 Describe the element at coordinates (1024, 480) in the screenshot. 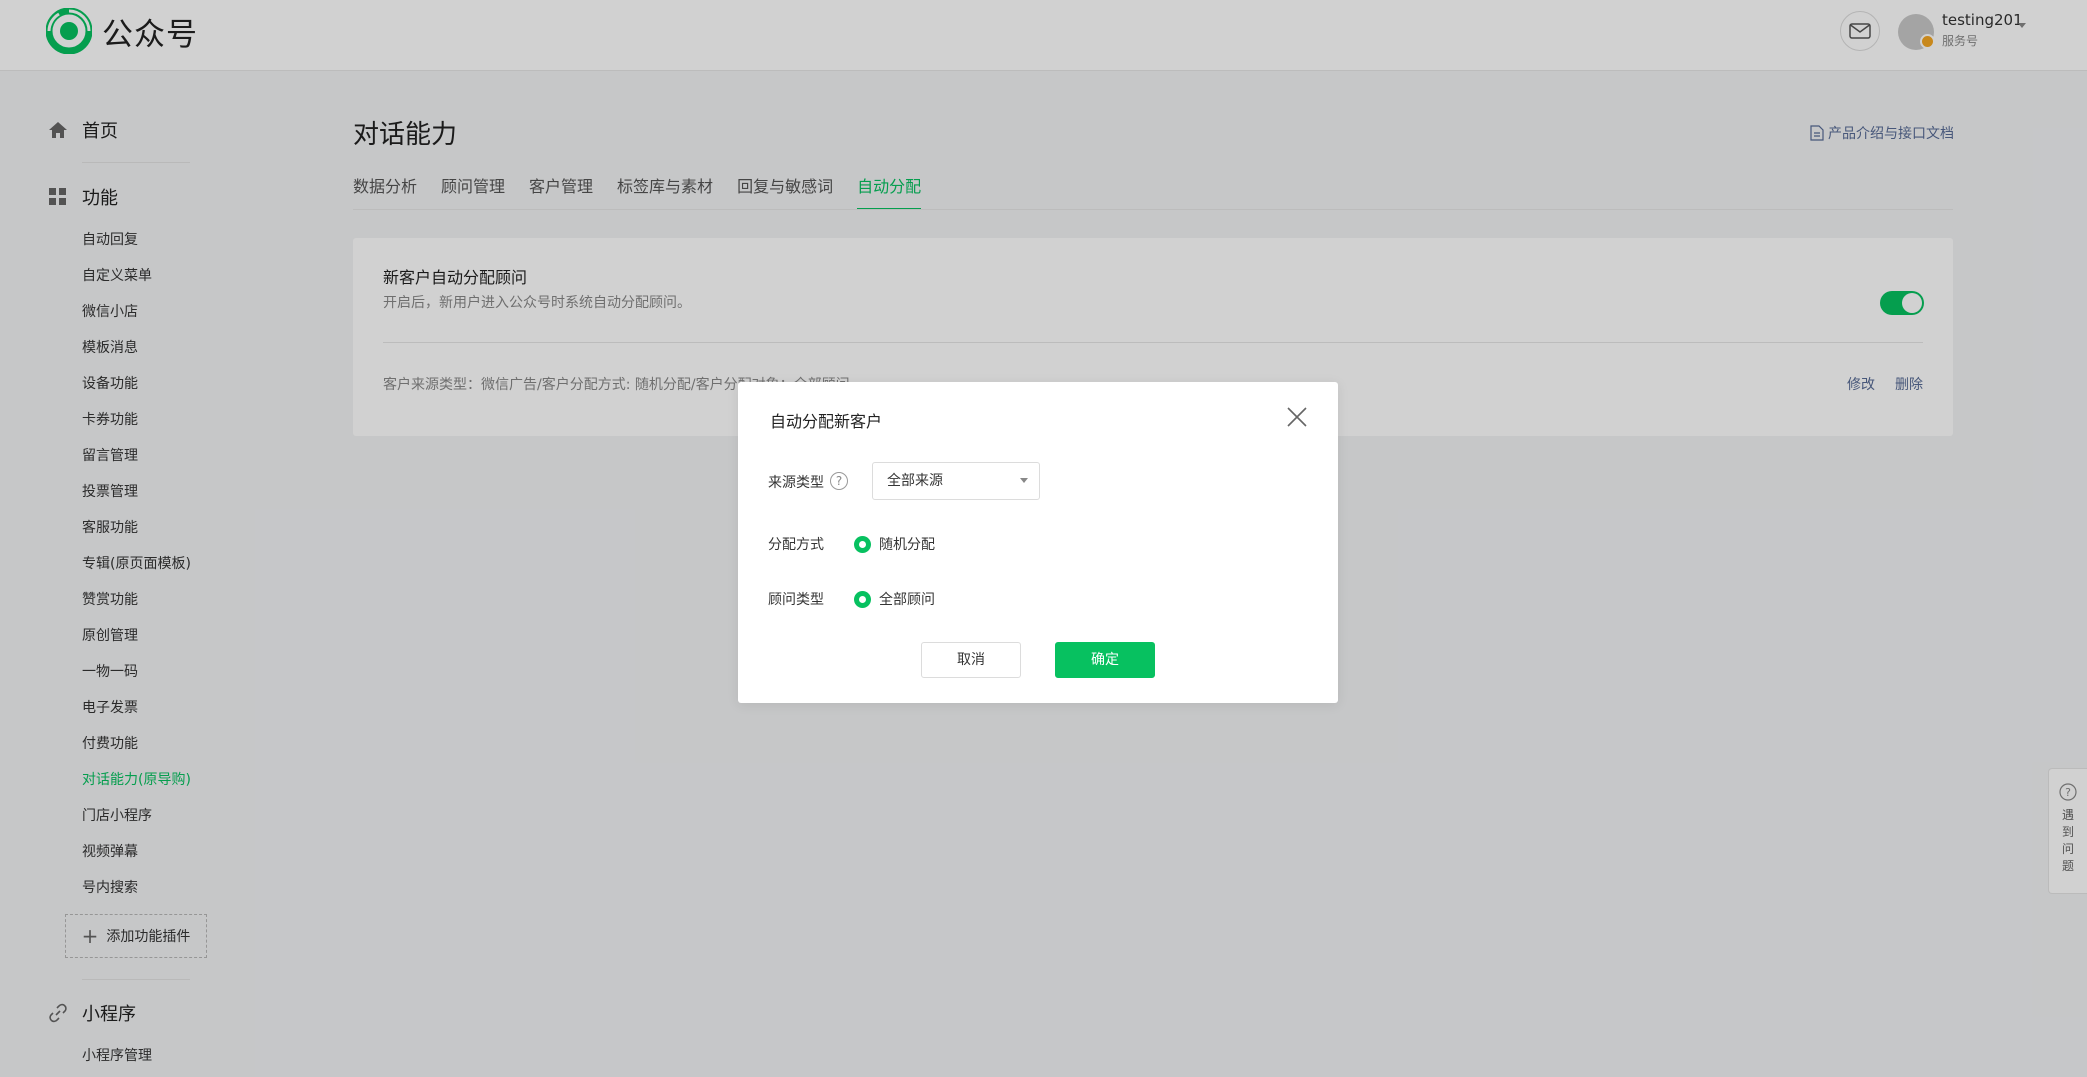

I see `chevron-down-icon` at that location.